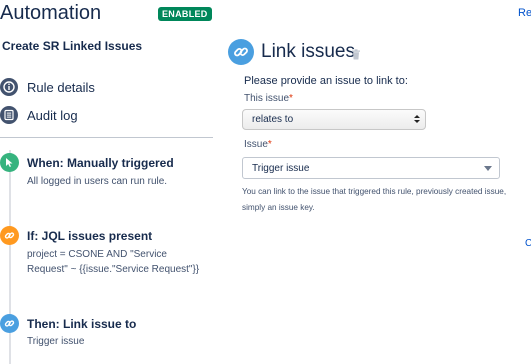  I want to click on page-title: Automation, so click(51, 13).